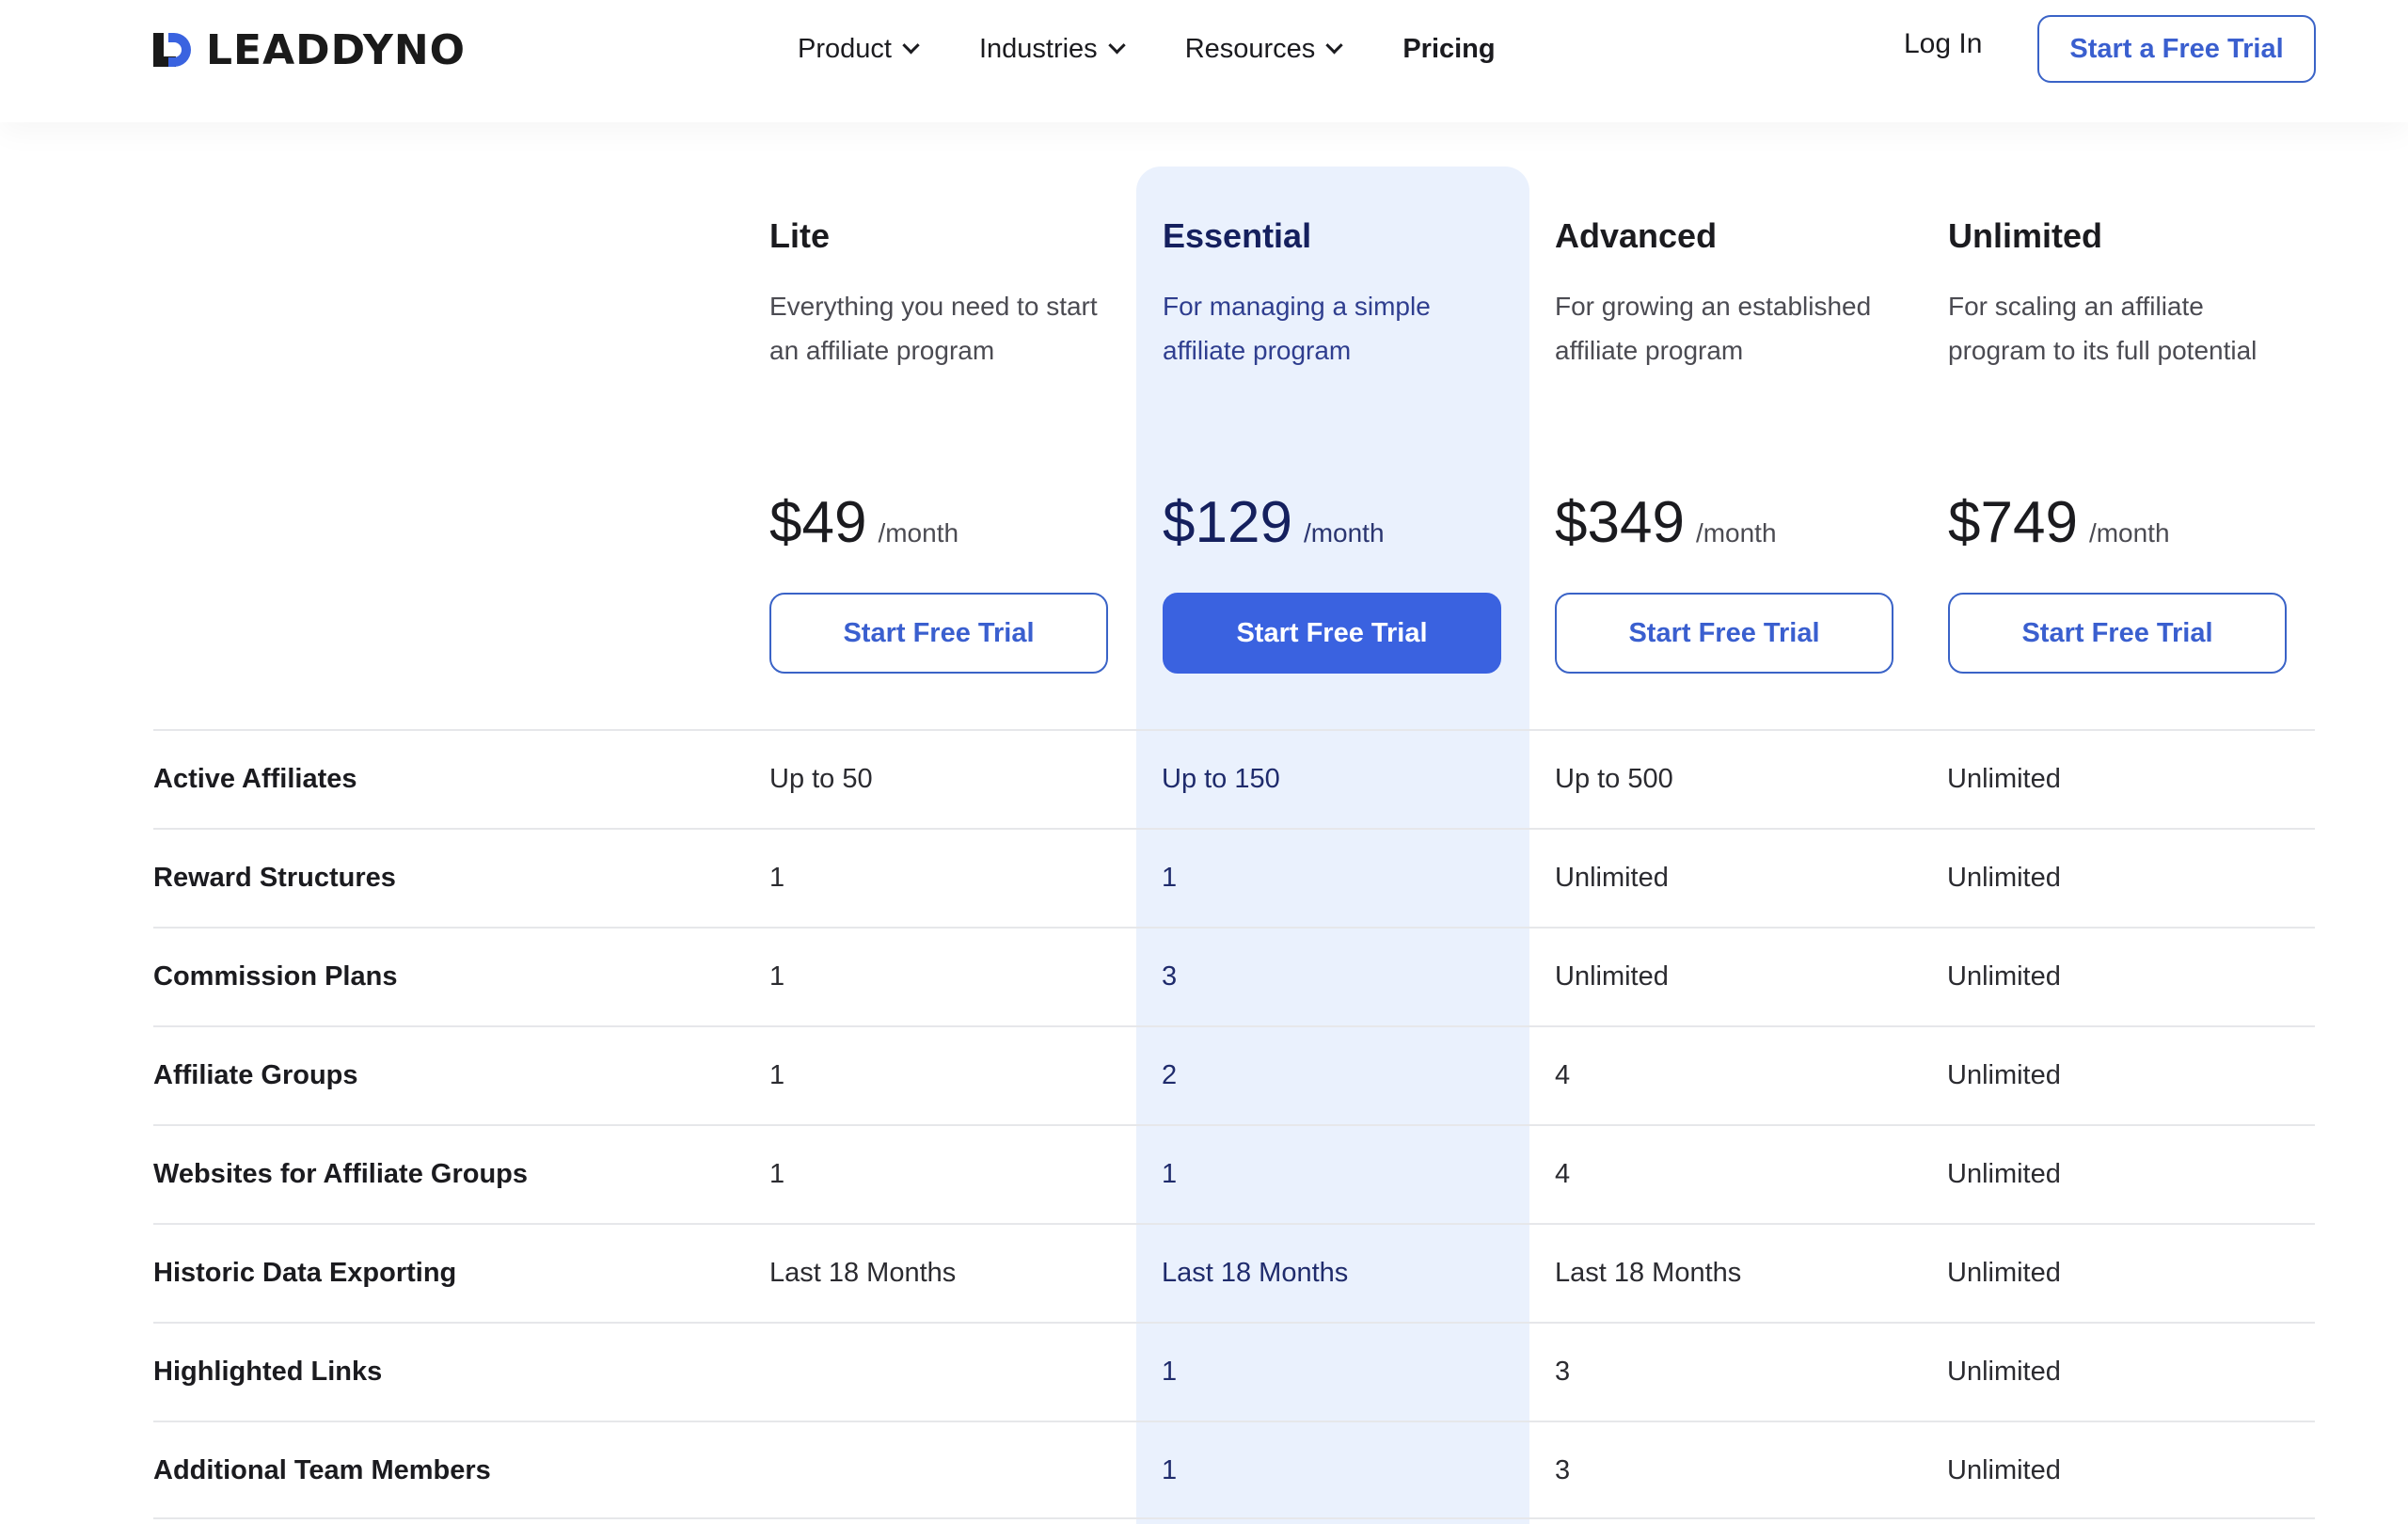 The height and width of the screenshot is (1524, 2408). What do you see at coordinates (340, 1174) in the screenshot?
I see `feature-label: Websites for Affiliate Groups` at bounding box center [340, 1174].